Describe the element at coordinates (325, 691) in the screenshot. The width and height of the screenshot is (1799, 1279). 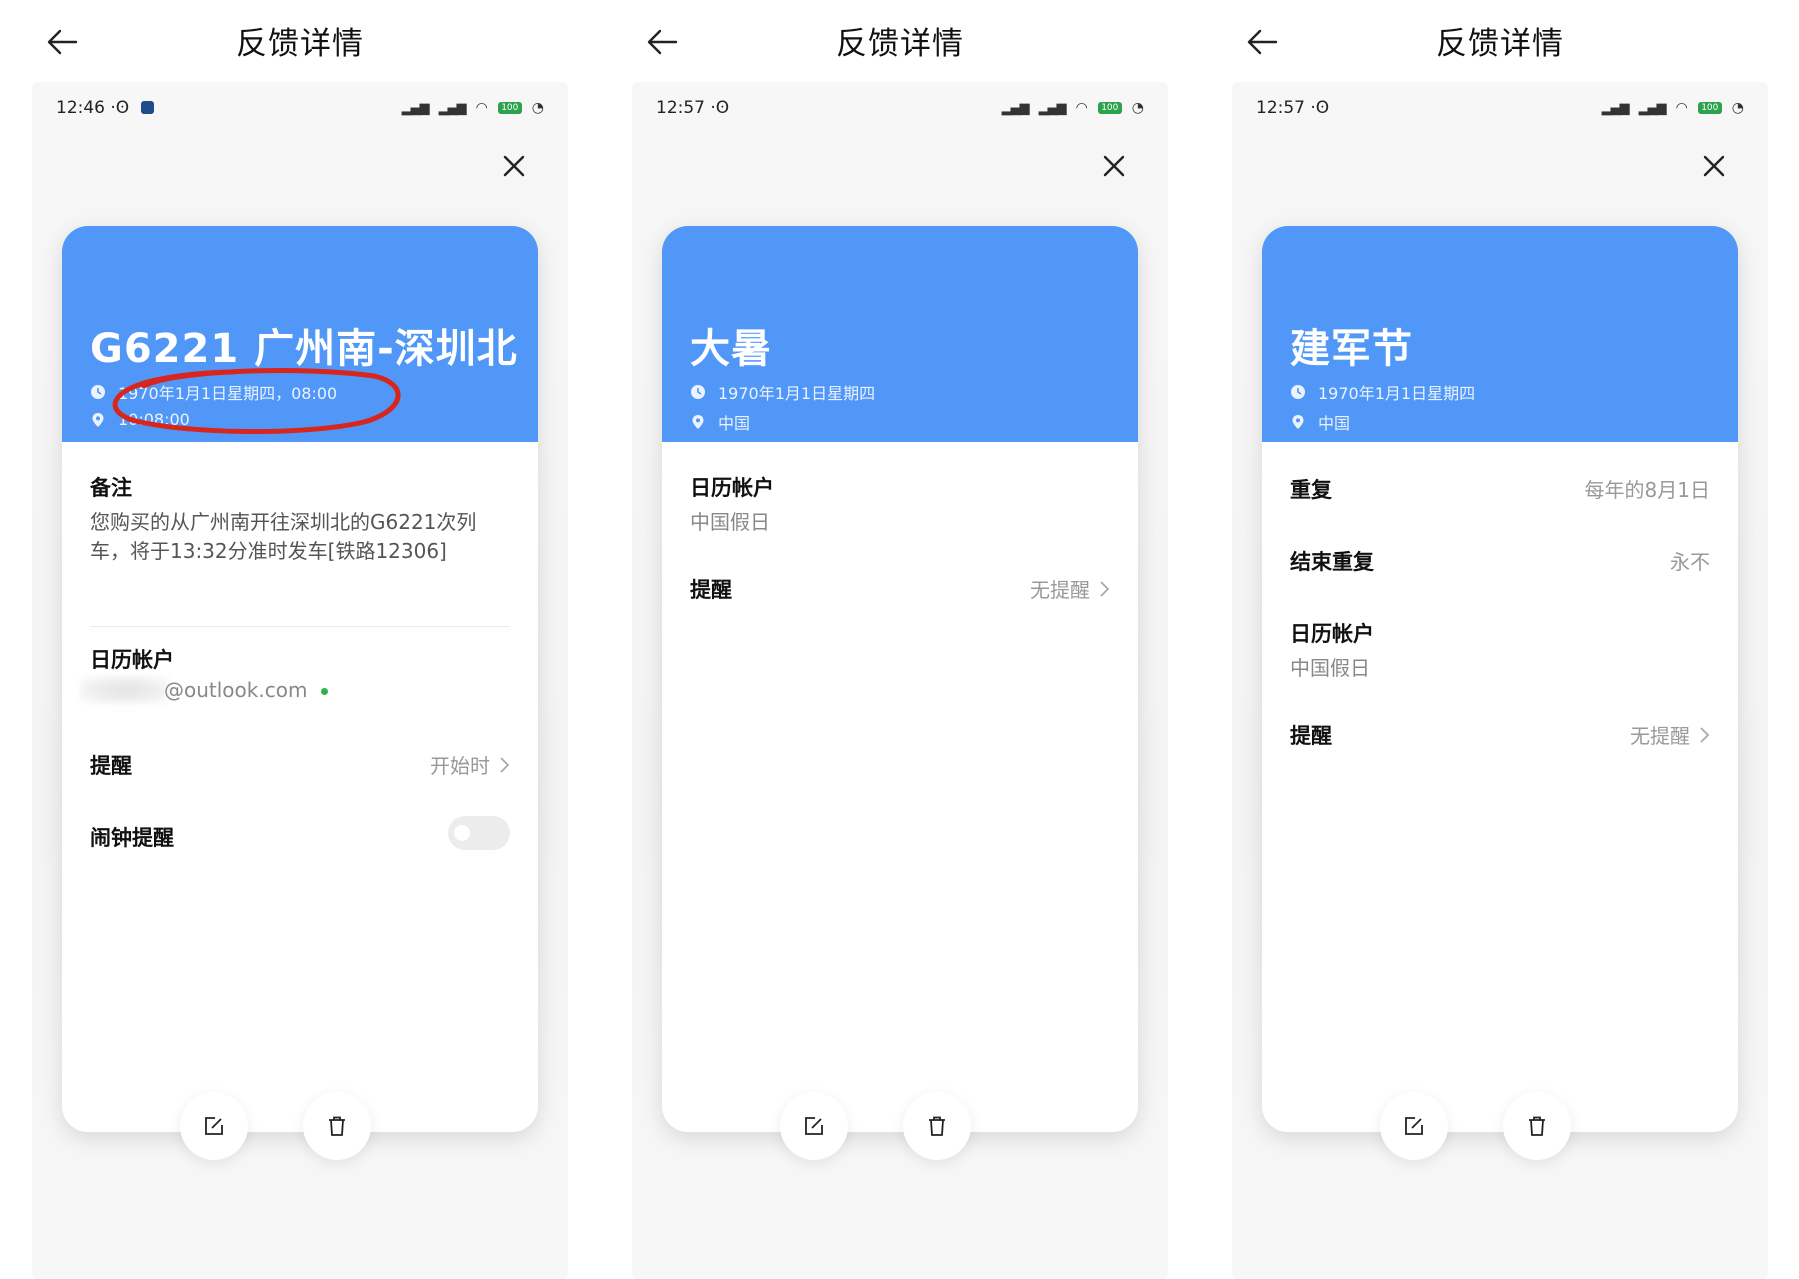
I see `sync-status-dot` at that location.